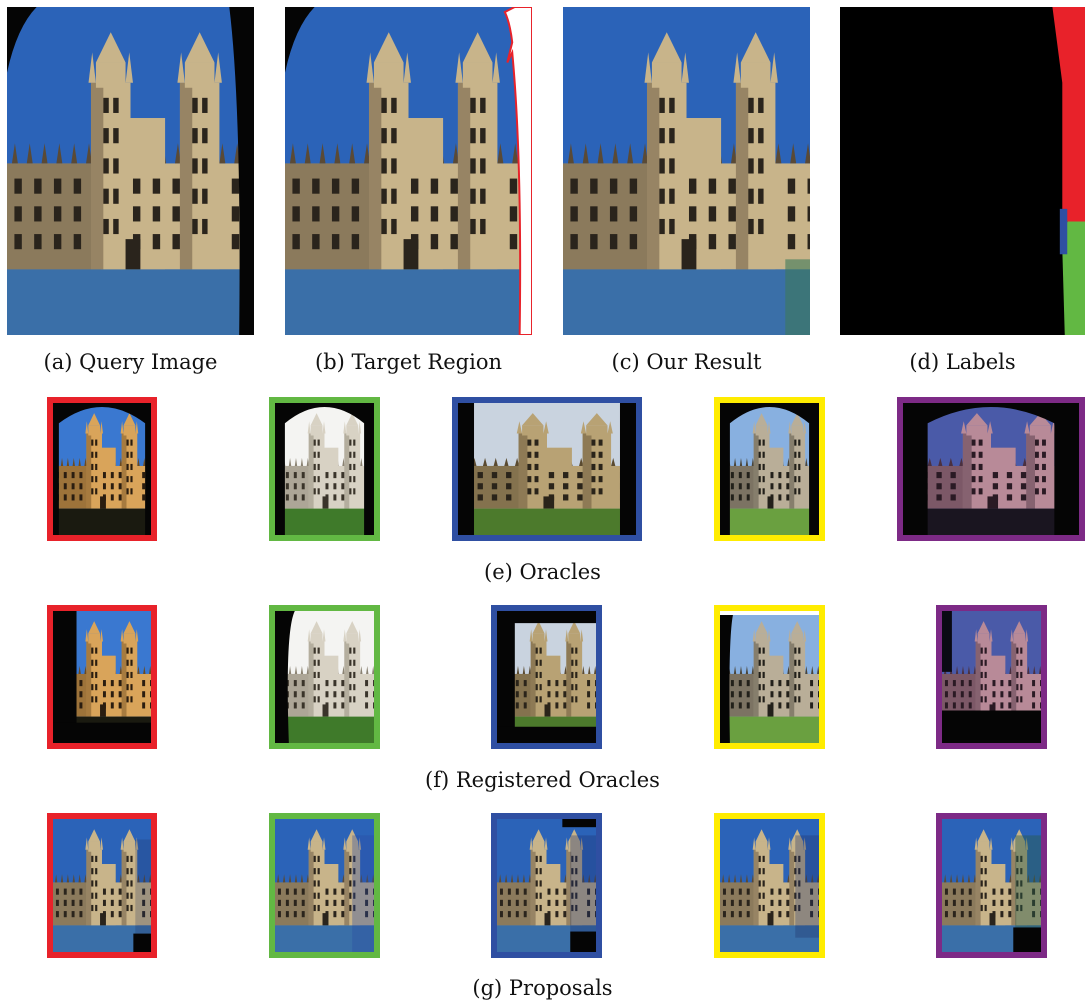 Image resolution: width=1085 pixels, height=1007 pixels. Describe the element at coordinates (542, 988) in the screenshot. I see `caption-proposals: (g) Proposals` at that location.